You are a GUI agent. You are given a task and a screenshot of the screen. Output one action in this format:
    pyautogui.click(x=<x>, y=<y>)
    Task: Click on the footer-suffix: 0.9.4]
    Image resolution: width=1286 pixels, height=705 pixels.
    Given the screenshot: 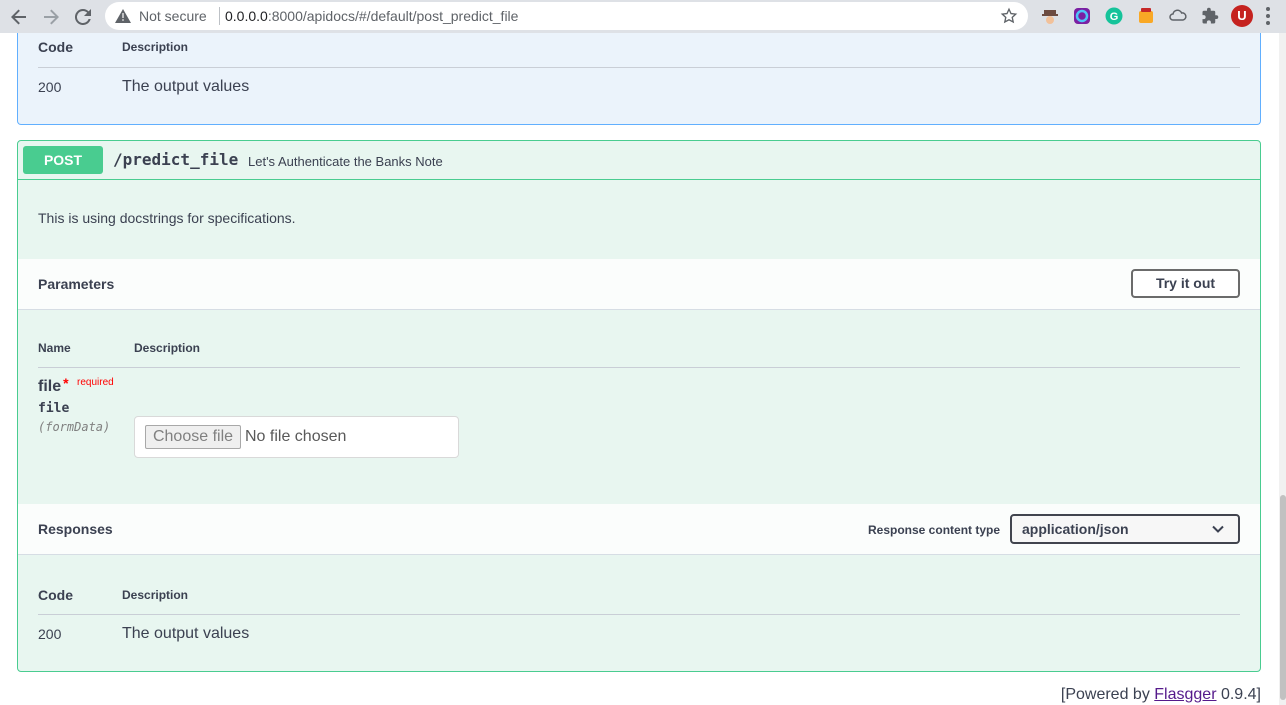 What is the action you would take?
    pyautogui.click(x=1238, y=694)
    